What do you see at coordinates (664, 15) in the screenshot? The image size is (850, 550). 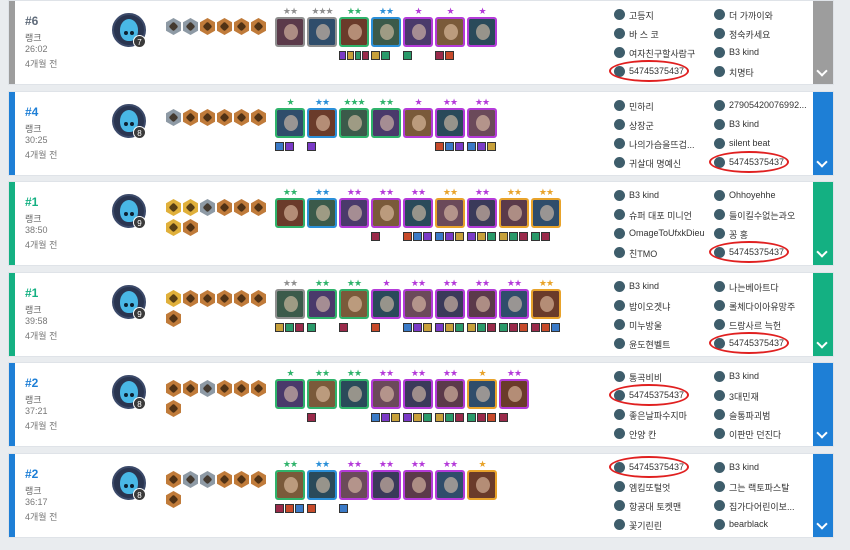 I see `player-name-entry: 고등지` at bounding box center [664, 15].